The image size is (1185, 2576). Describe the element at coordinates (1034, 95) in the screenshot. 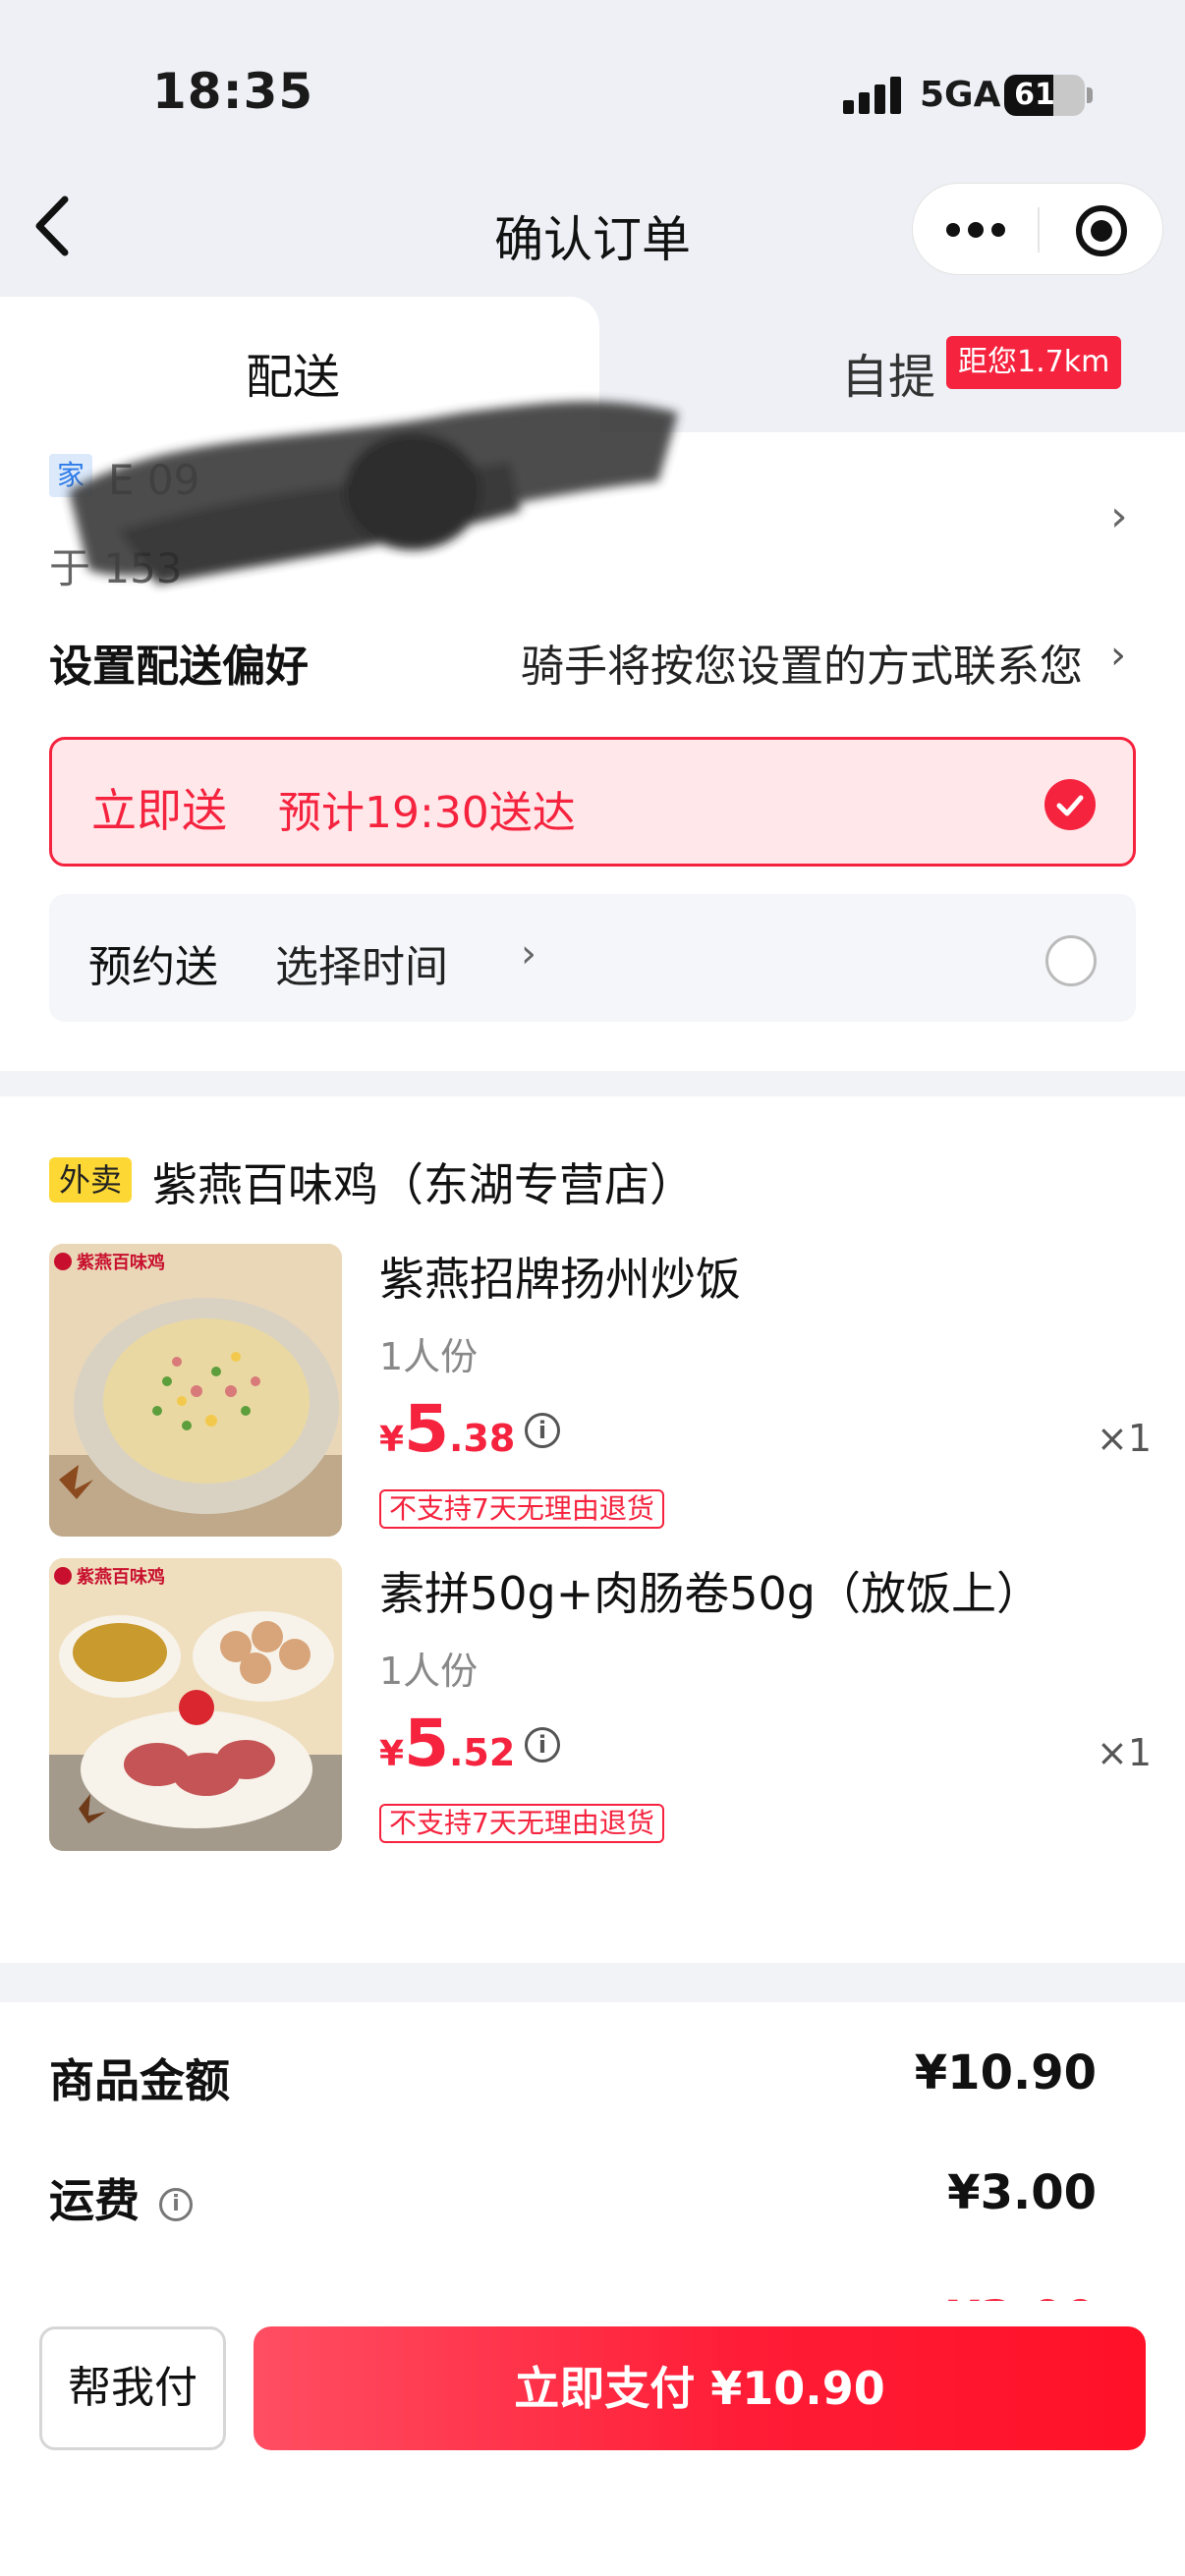

I see `battery-level: 61` at that location.